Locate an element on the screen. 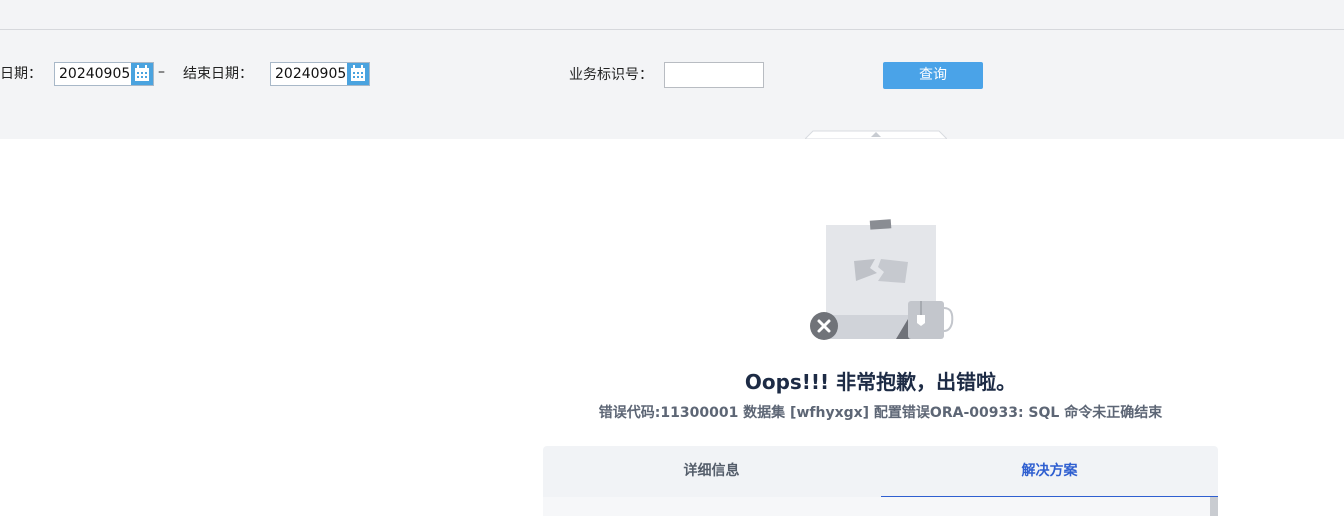 This screenshot has width=1344, height=516. error-tabs: 详细信息 解决方案 is located at coordinates (880, 472).